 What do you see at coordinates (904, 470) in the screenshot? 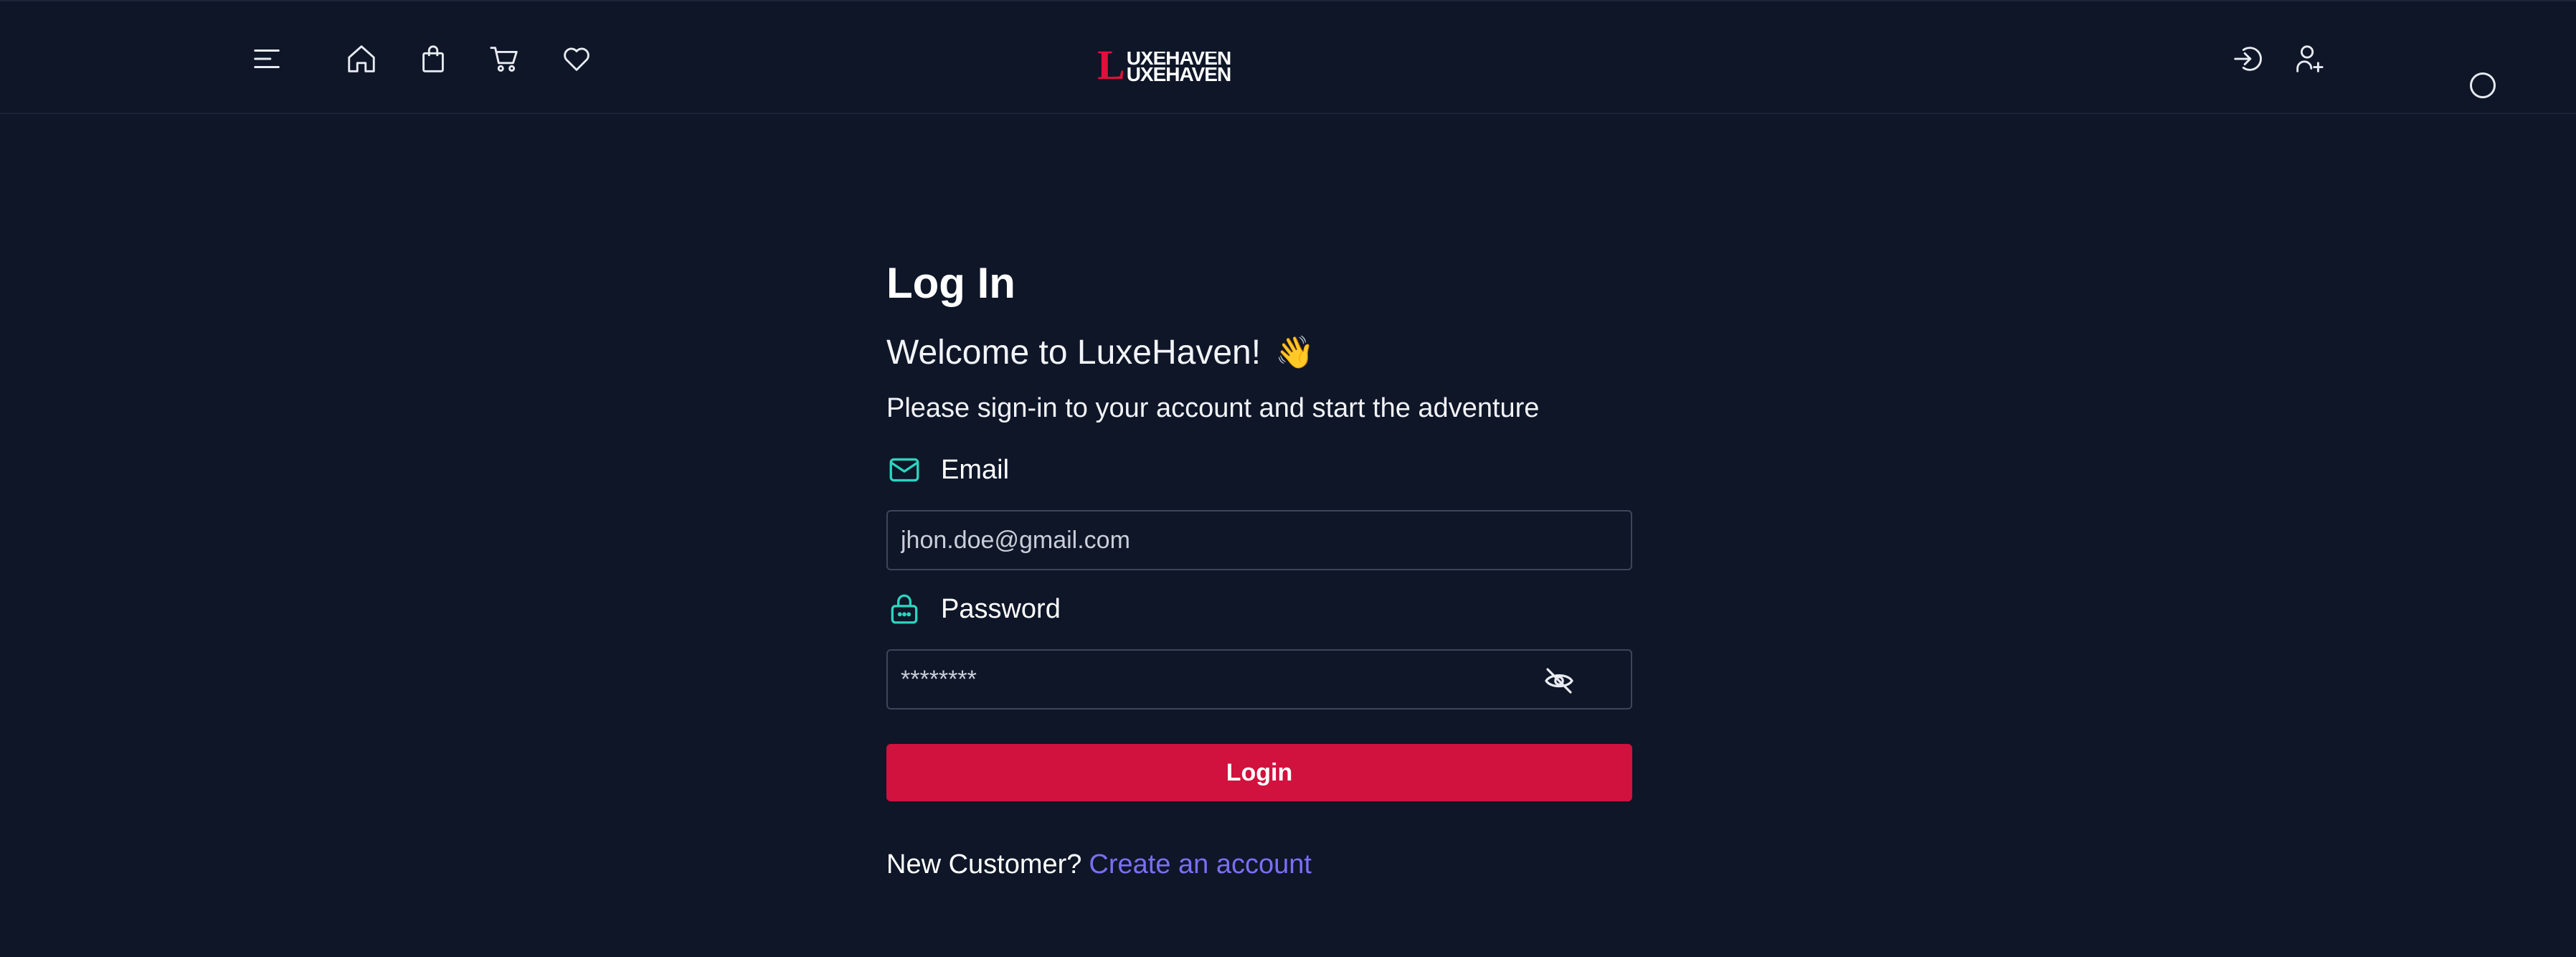
I see `mail-icon` at bounding box center [904, 470].